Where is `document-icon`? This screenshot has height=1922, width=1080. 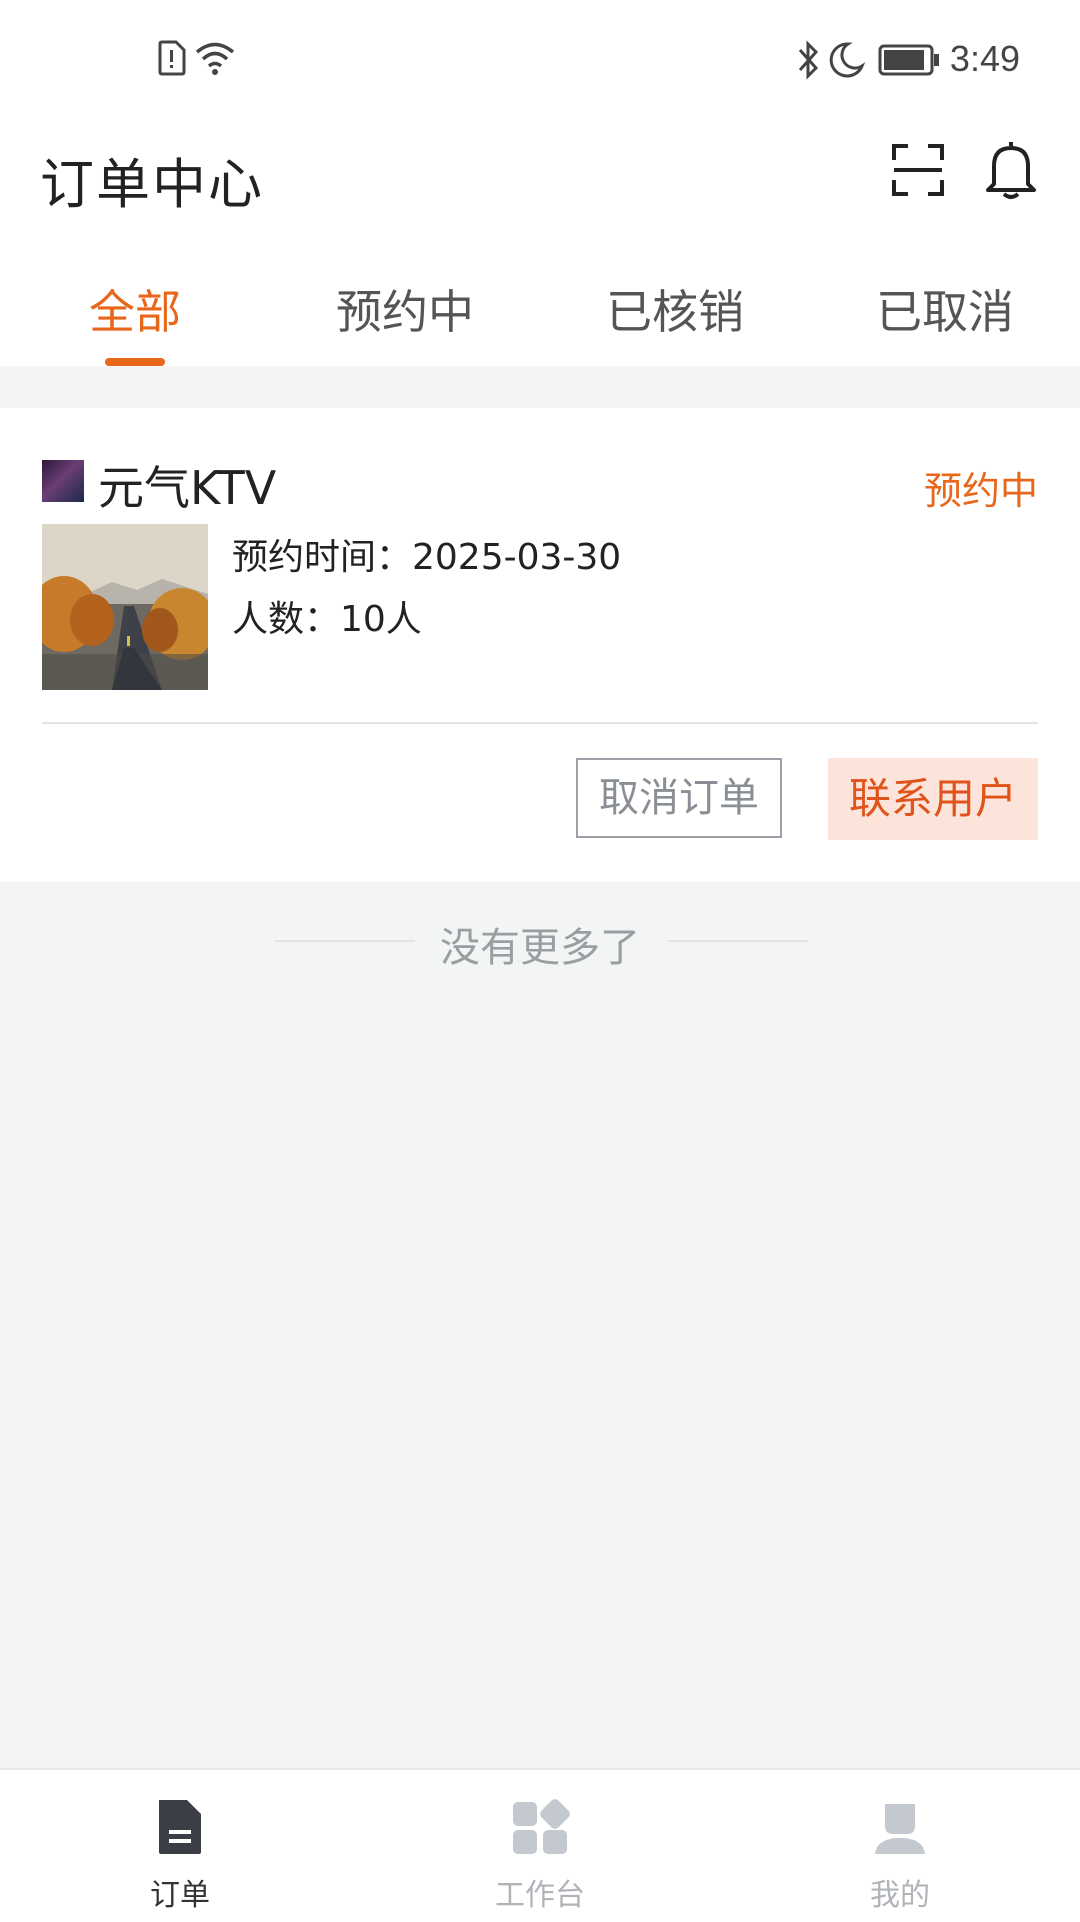 document-icon is located at coordinates (180, 1827).